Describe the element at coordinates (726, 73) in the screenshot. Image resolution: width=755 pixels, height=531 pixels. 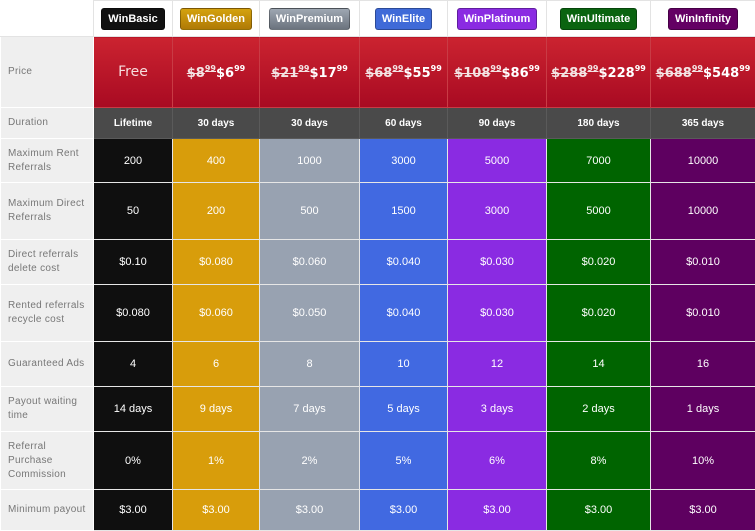
I see `new-price: $54899` at that location.